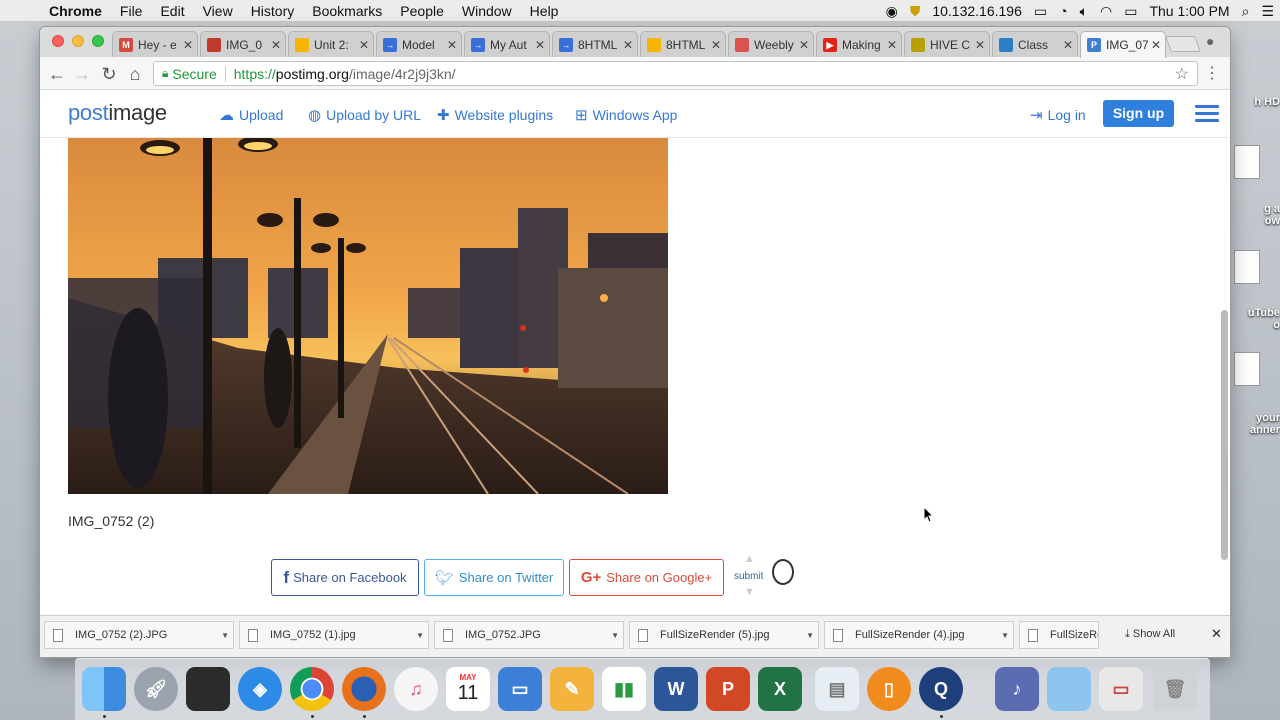 The image size is (1280, 720). Describe the element at coordinates (749, 559) in the screenshot. I see `upvote-arrow-icon: ▲` at that location.